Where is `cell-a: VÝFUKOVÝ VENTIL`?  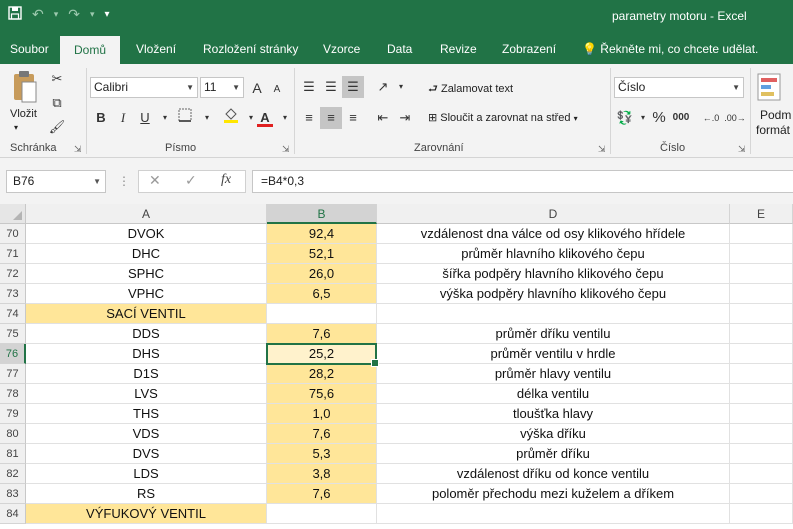
cell-a: VÝFUKOVÝ VENTIL is located at coordinates (146, 514).